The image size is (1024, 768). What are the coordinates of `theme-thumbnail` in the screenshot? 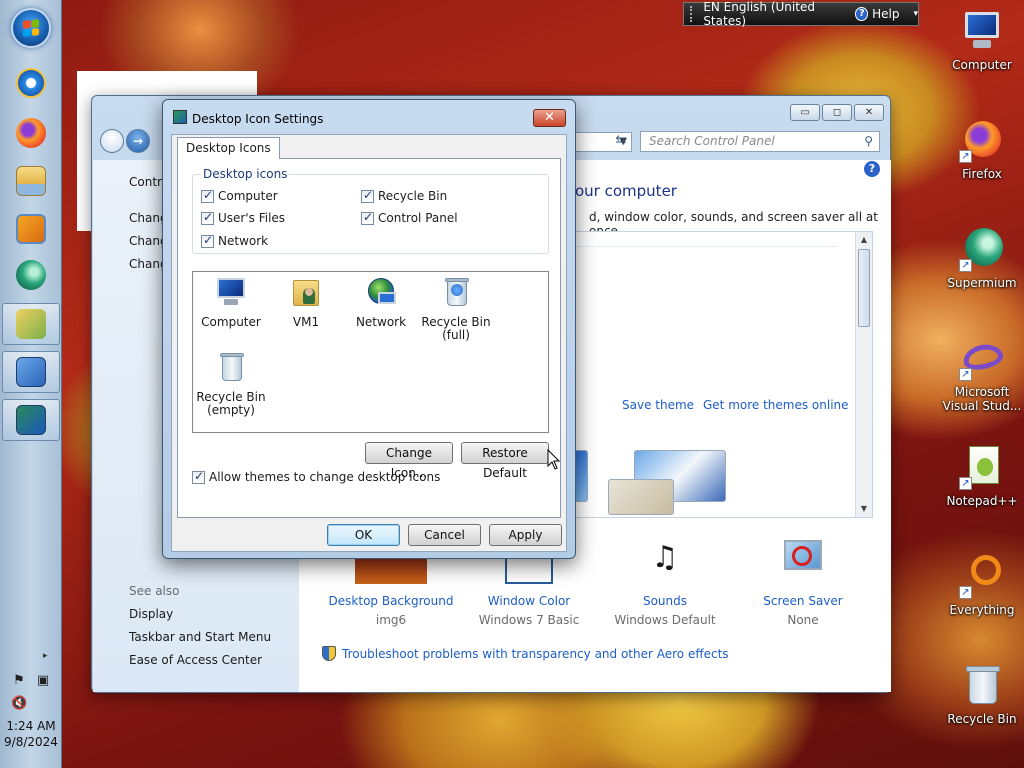 It's located at (581, 476).